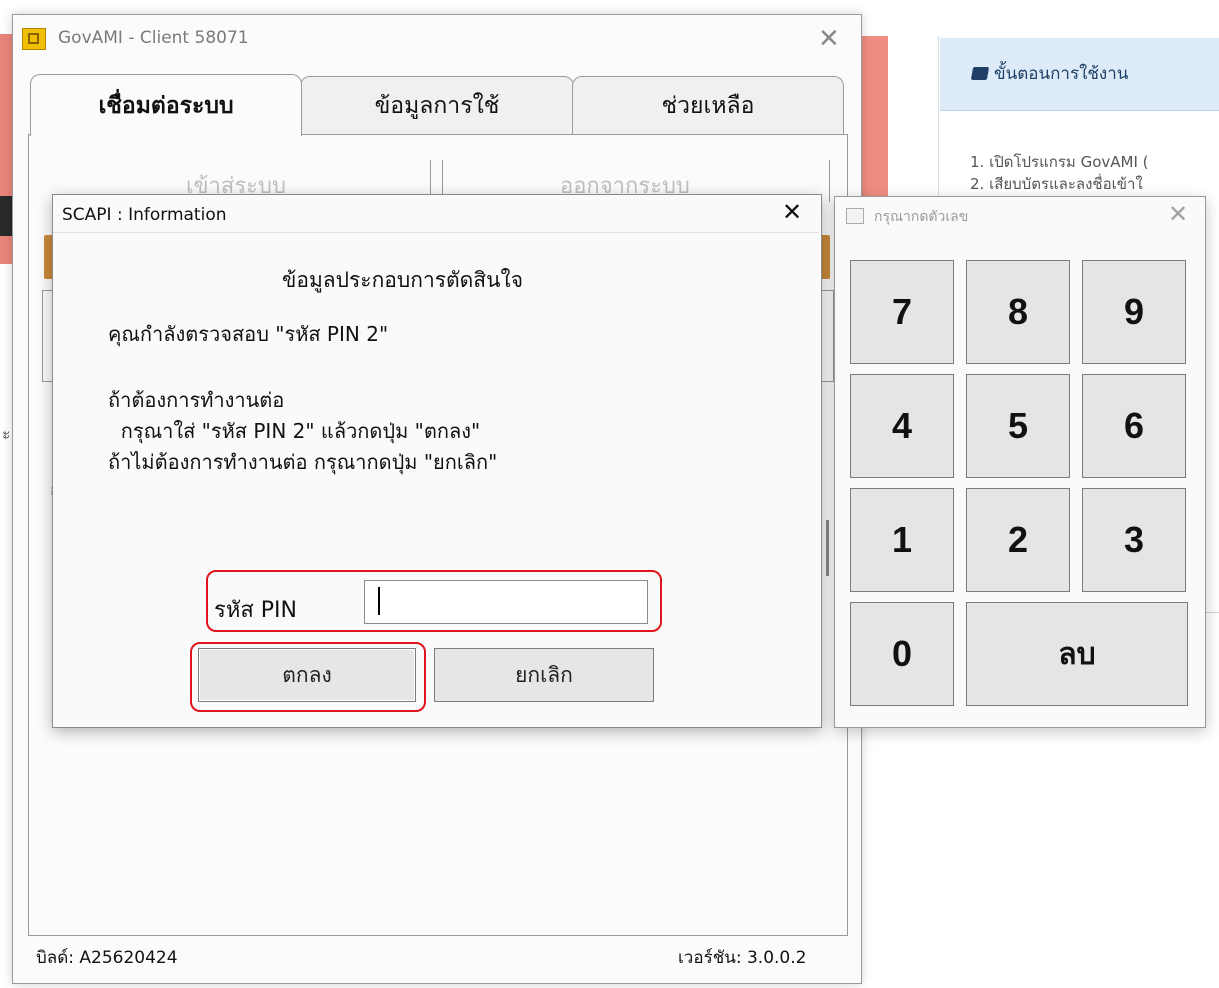  Describe the element at coordinates (166, 105) in the screenshot. I see `tab-connect: เชื่อมต่อระบบ` at that location.